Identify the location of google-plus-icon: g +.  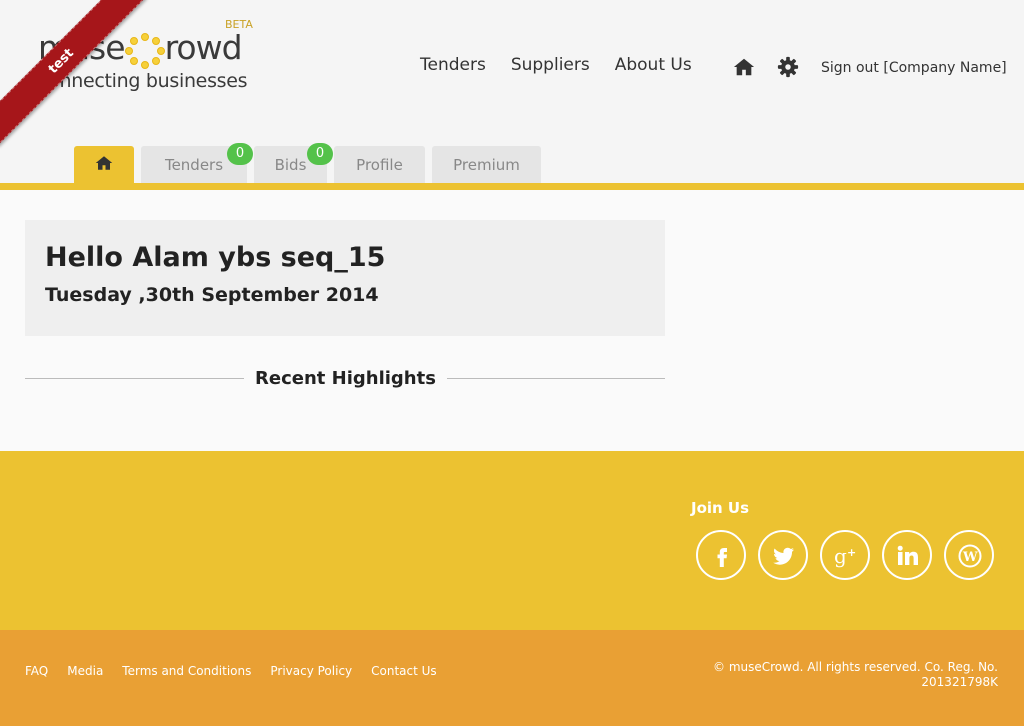
(845, 556).